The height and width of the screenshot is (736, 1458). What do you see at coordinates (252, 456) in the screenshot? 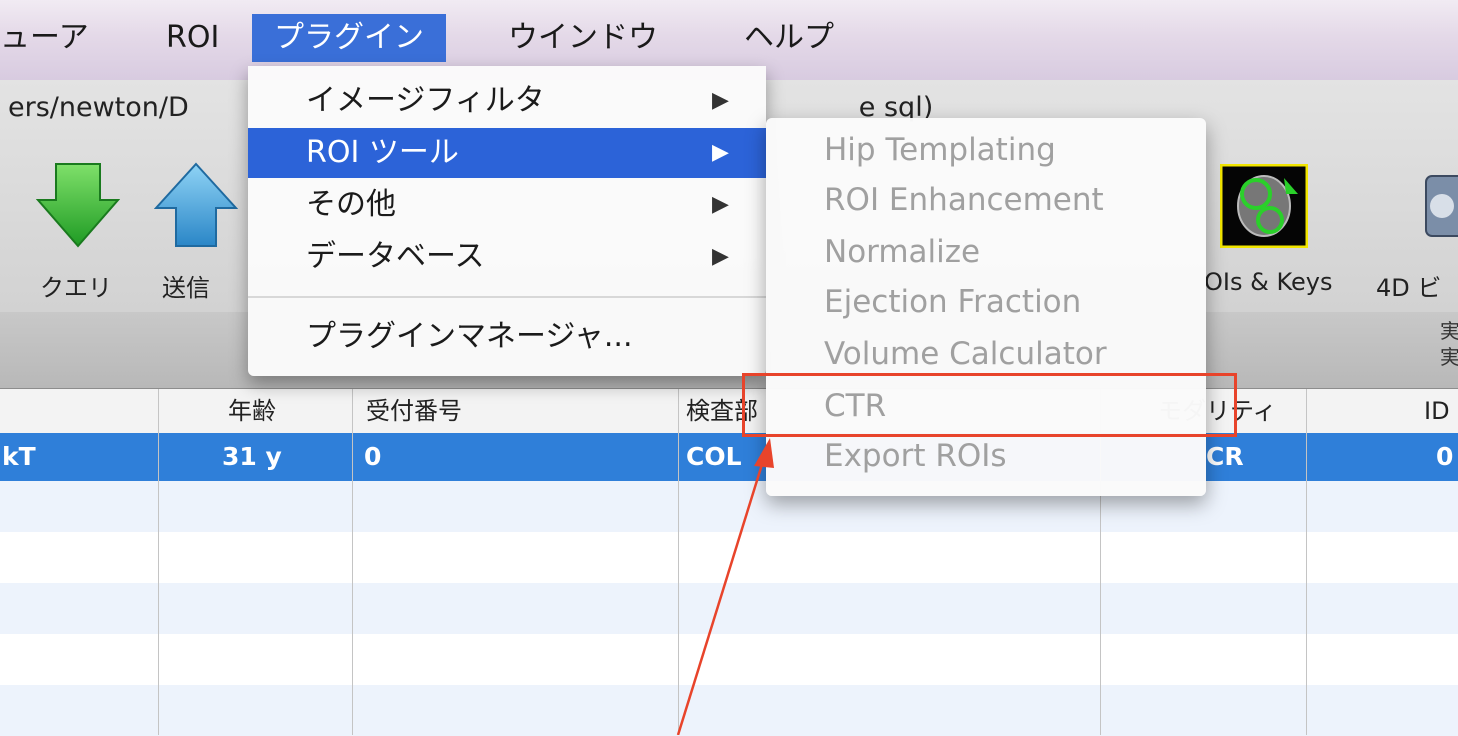
I see `cell-age: 31 y` at bounding box center [252, 456].